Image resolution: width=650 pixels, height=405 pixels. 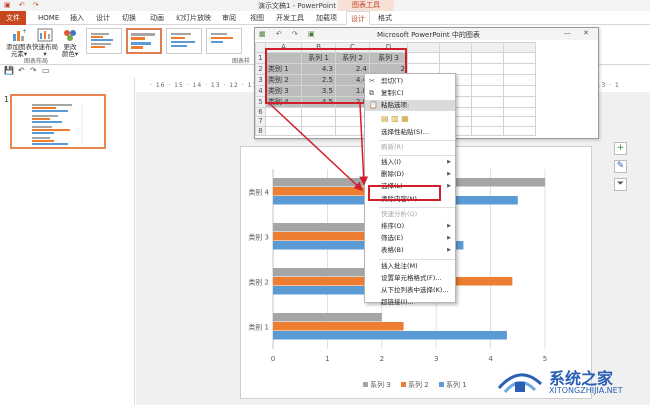 What do you see at coordinates (586, 390) in the screenshot?
I see `watermark-url: XITONGZHIJIA.NET` at bounding box center [586, 390].